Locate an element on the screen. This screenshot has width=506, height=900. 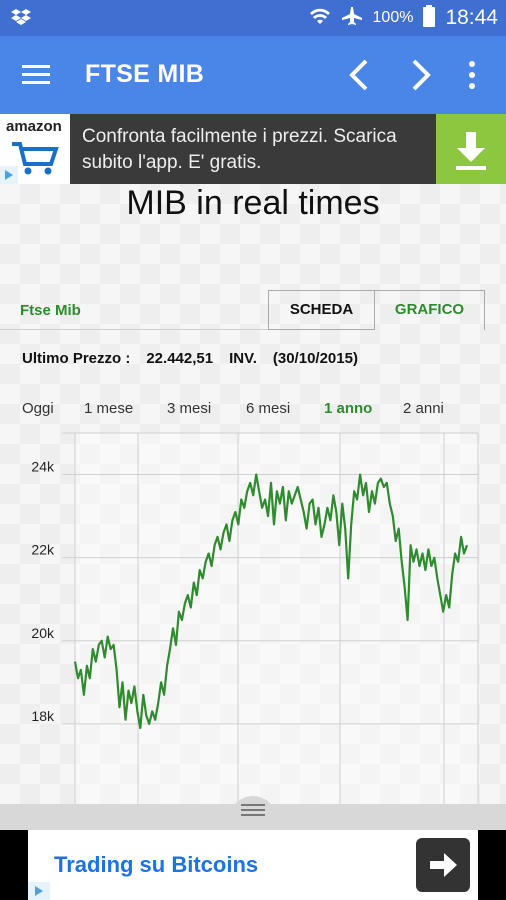
section-name: Ftse Mib is located at coordinates (50, 310).